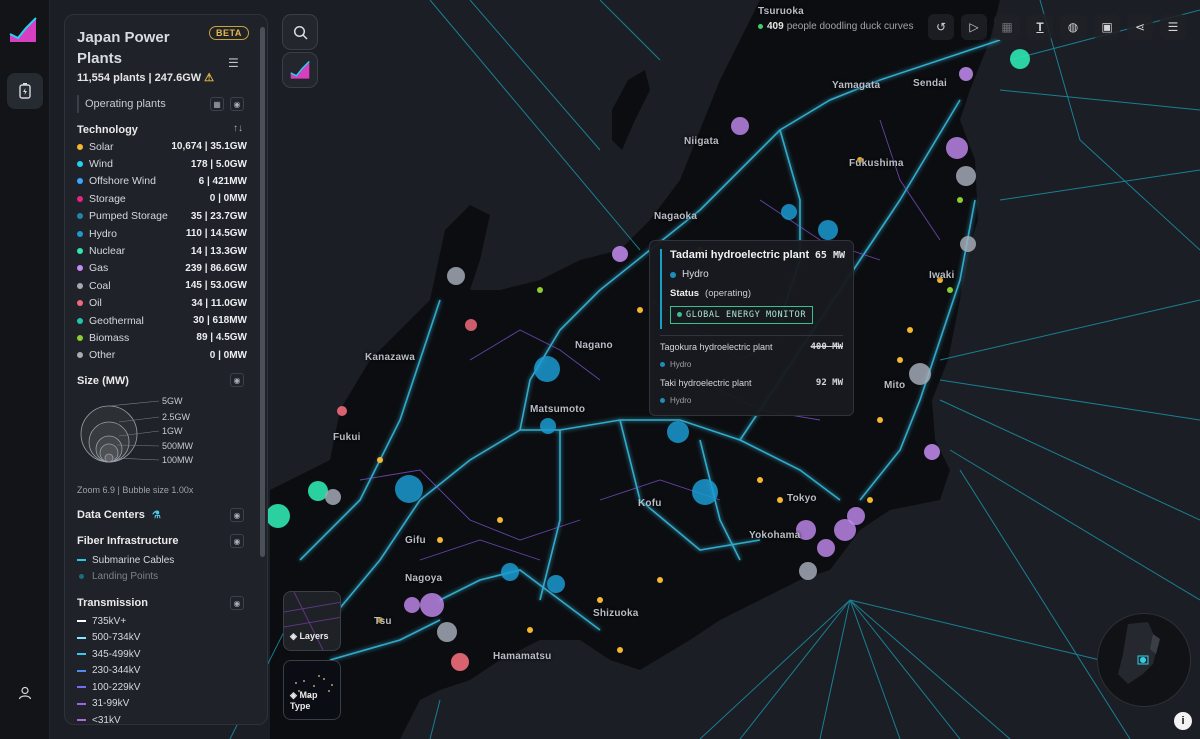 The height and width of the screenshot is (739, 1200). What do you see at coordinates (162, 577) in the screenshot?
I see `fiber-item: Landing Points` at bounding box center [162, 577].